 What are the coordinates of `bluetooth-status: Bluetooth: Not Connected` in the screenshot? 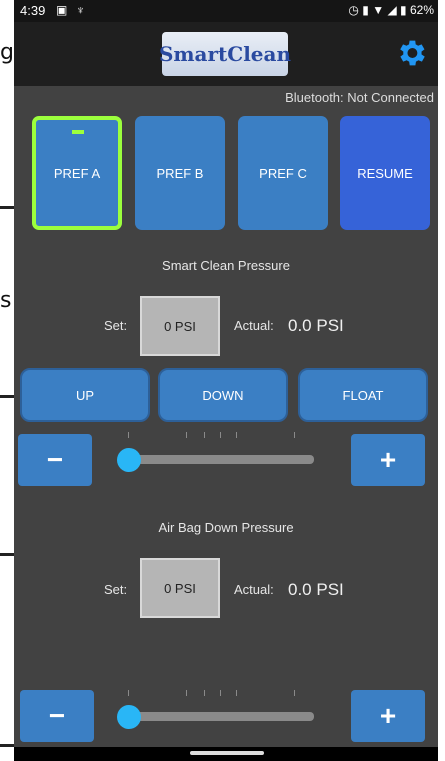 It's located at (359, 97).